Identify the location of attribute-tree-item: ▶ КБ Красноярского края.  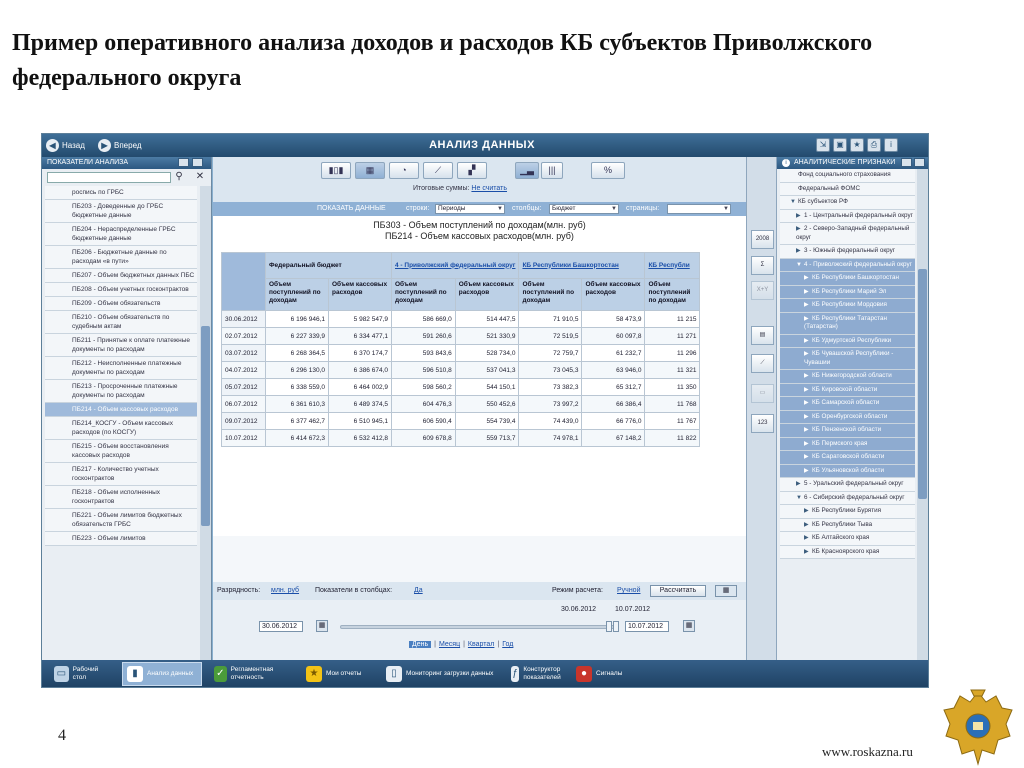
(847, 552).